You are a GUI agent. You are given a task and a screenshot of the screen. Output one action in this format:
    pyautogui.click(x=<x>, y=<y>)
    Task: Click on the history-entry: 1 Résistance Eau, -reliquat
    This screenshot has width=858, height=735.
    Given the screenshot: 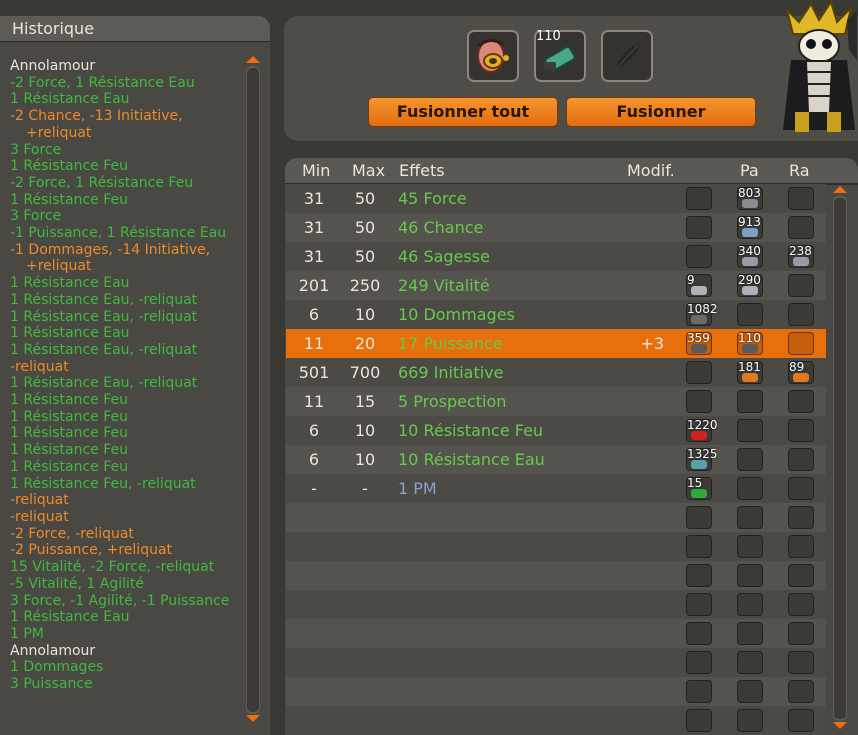 What is the action you would take?
    pyautogui.click(x=104, y=349)
    